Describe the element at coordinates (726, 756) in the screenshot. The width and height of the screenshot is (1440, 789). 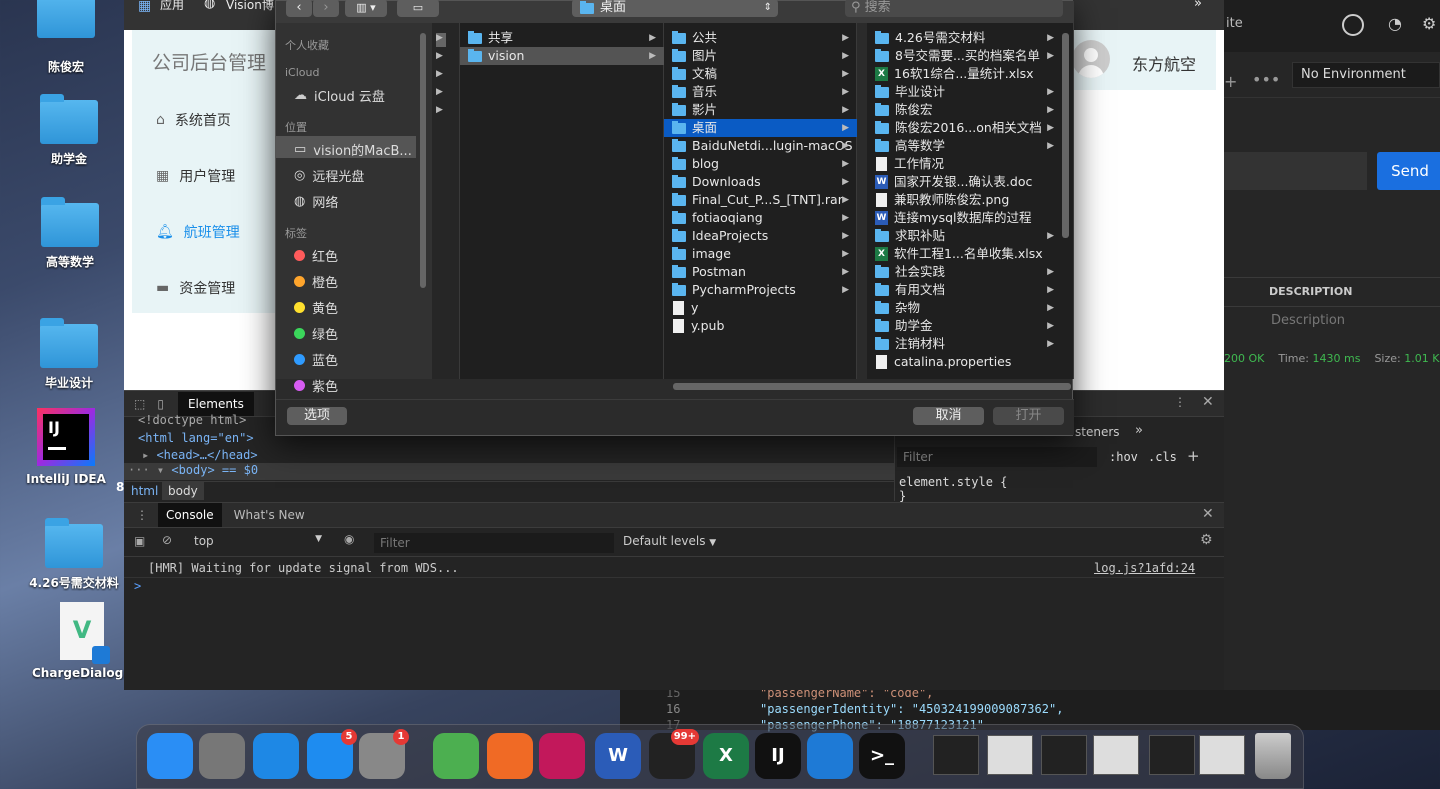
I see `dock-excel-icon: X` at that location.